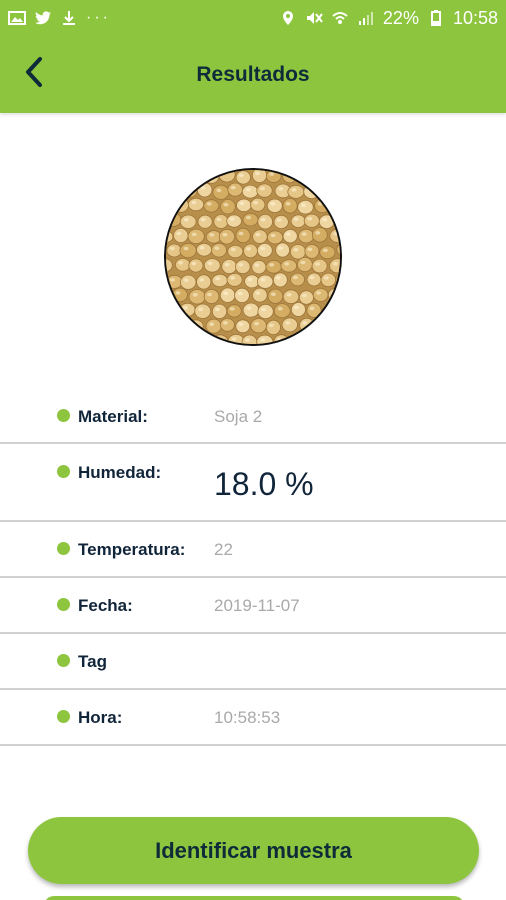 Image resolution: width=506 pixels, height=900 pixels. I want to click on more-notifications-icon: ···, so click(98, 17).